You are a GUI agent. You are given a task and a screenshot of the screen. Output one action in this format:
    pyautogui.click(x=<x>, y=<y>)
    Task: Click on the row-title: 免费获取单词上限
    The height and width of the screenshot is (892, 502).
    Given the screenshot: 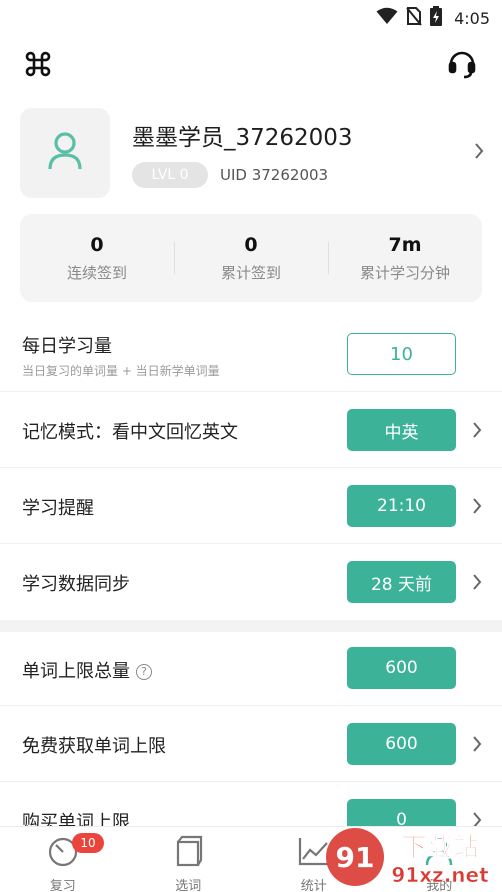 What is the action you would take?
    pyautogui.click(x=94, y=746)
    